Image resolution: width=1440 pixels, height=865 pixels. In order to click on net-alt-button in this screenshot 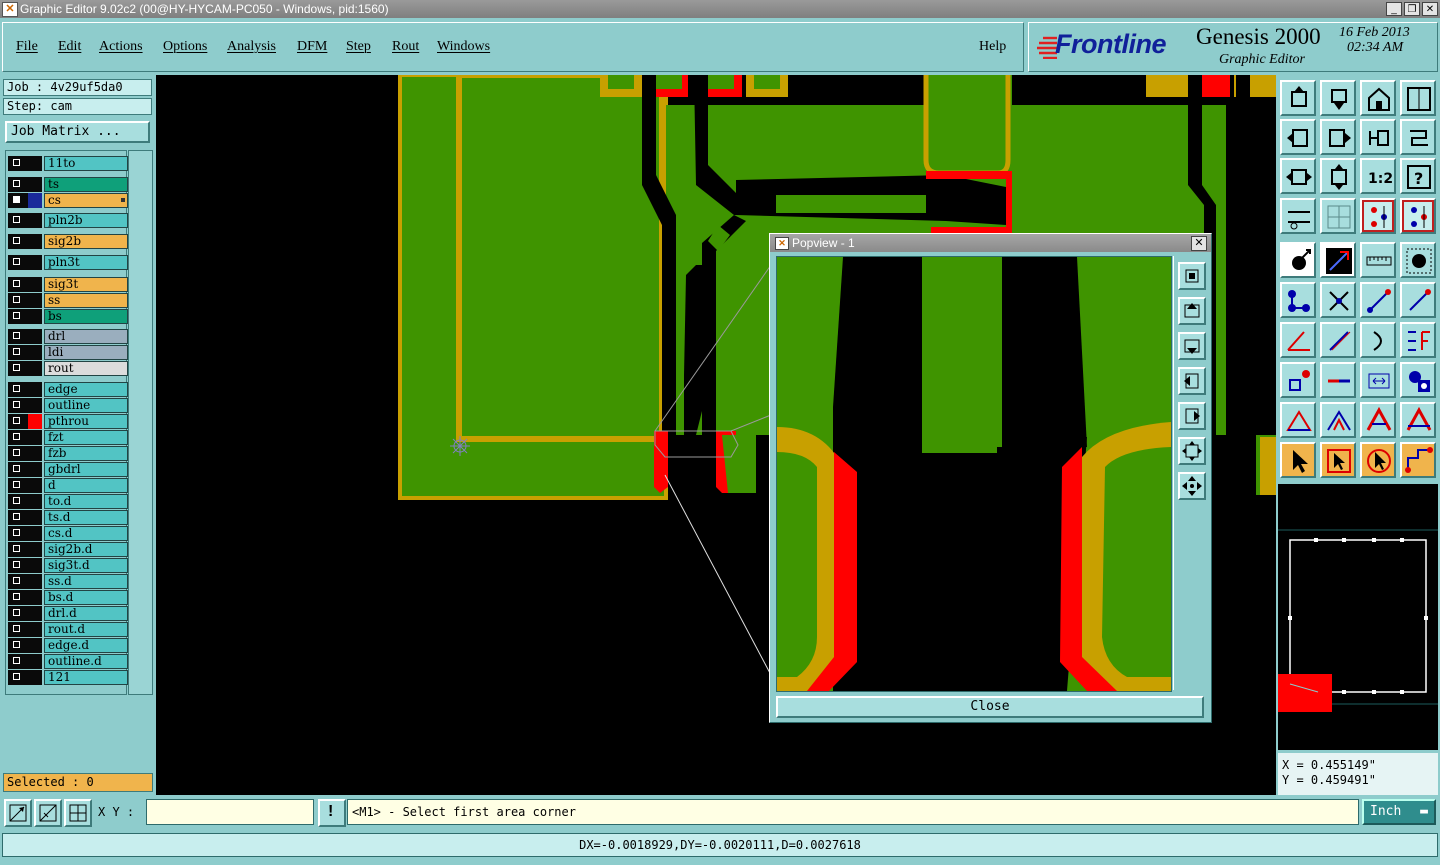, I will do `click(1418, 216)`.